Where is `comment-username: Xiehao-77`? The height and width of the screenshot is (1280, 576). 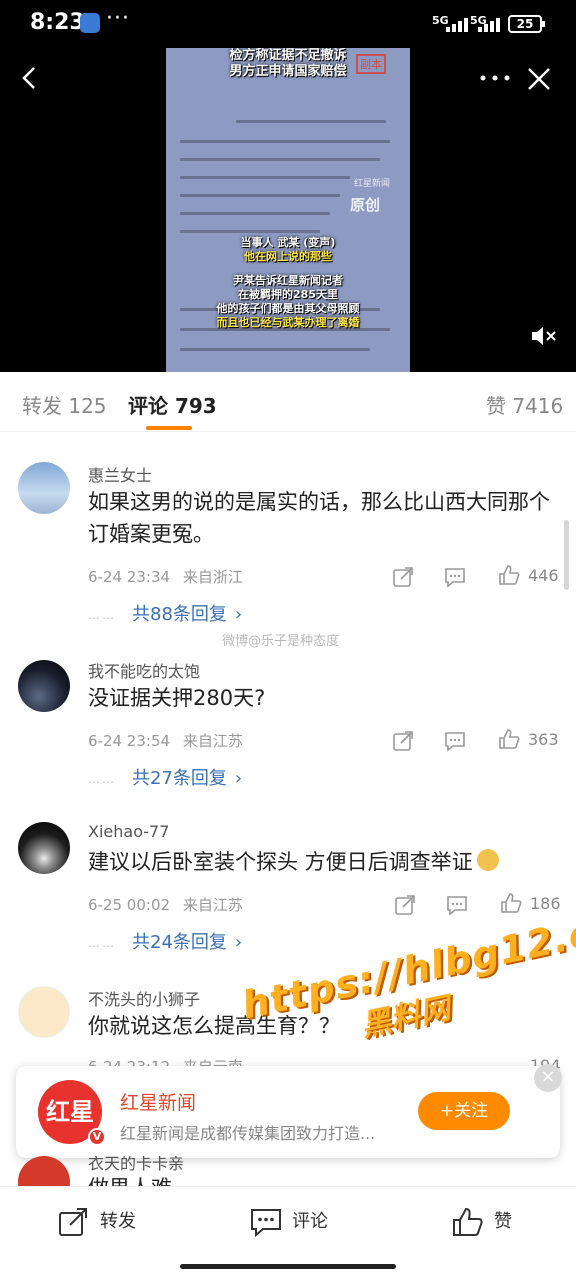 comment-username: Xiehao-77 is located at coordinates (128, 831).